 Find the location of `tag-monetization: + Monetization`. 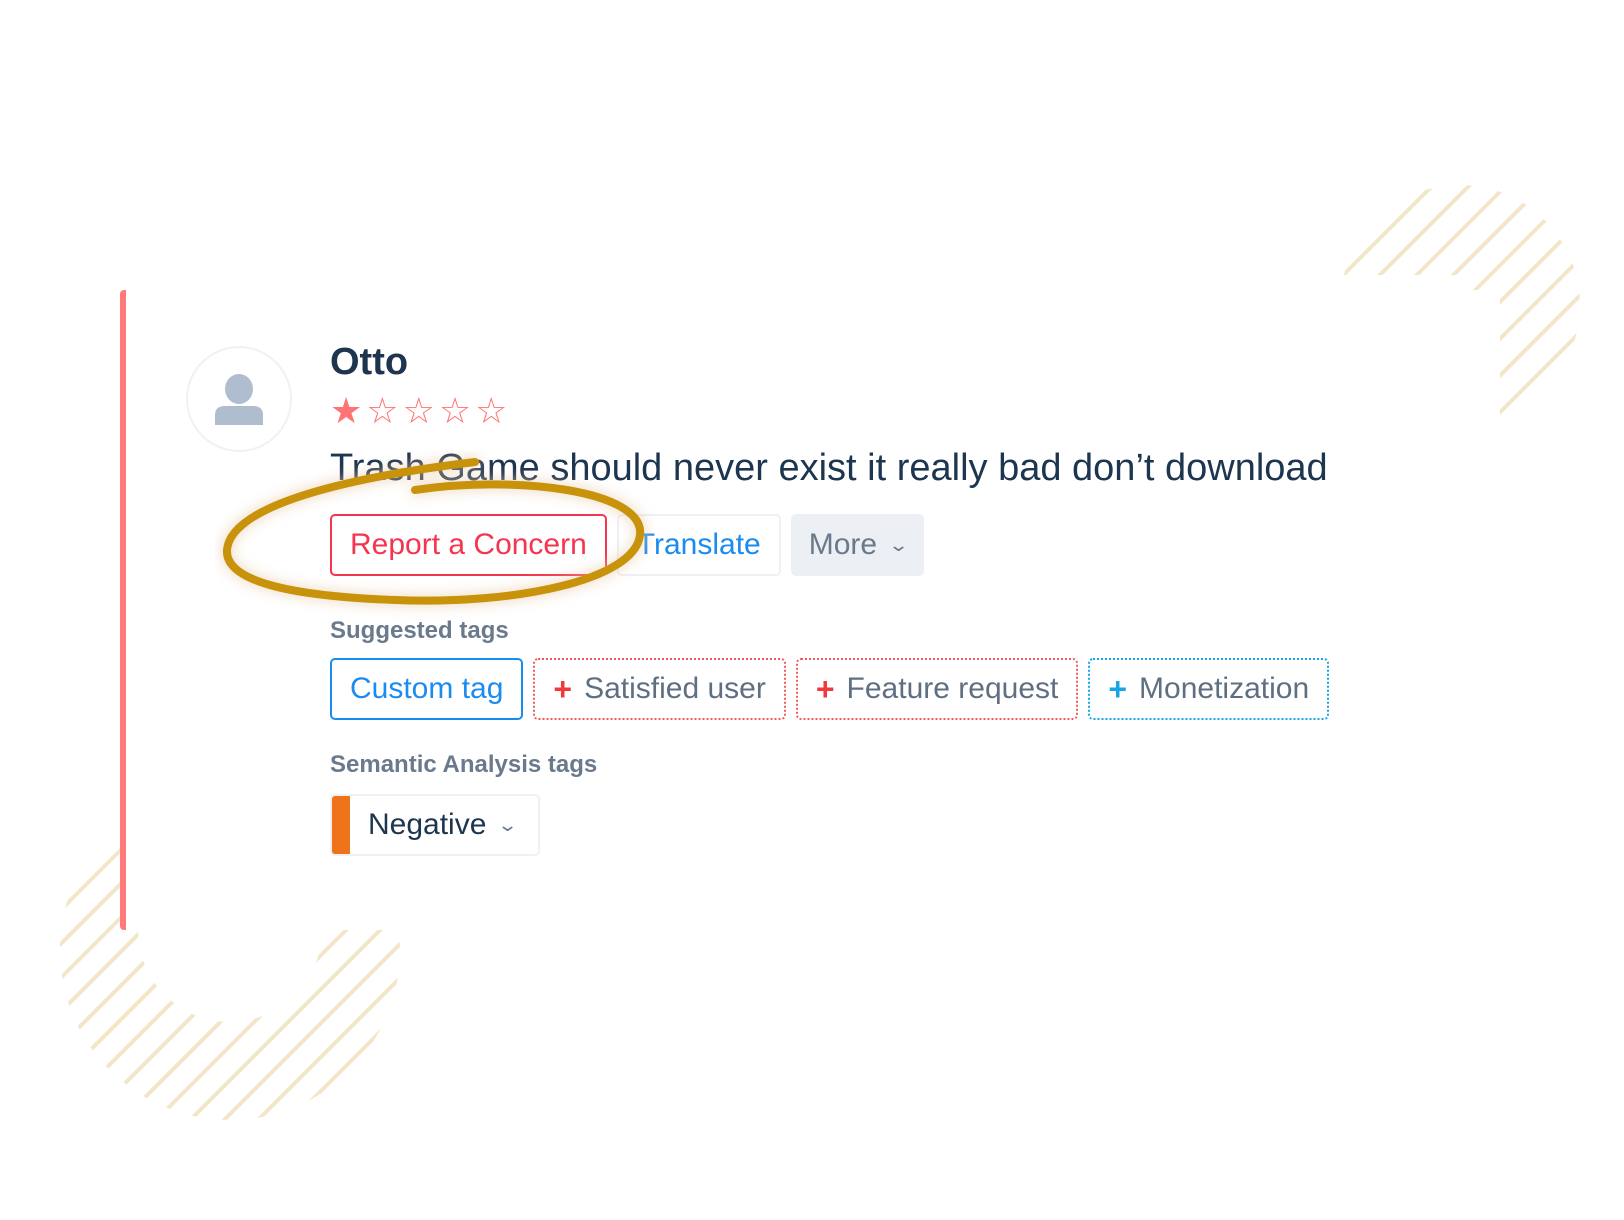

tag-monetization: + Monetization is located at coordinates (1209, 689).